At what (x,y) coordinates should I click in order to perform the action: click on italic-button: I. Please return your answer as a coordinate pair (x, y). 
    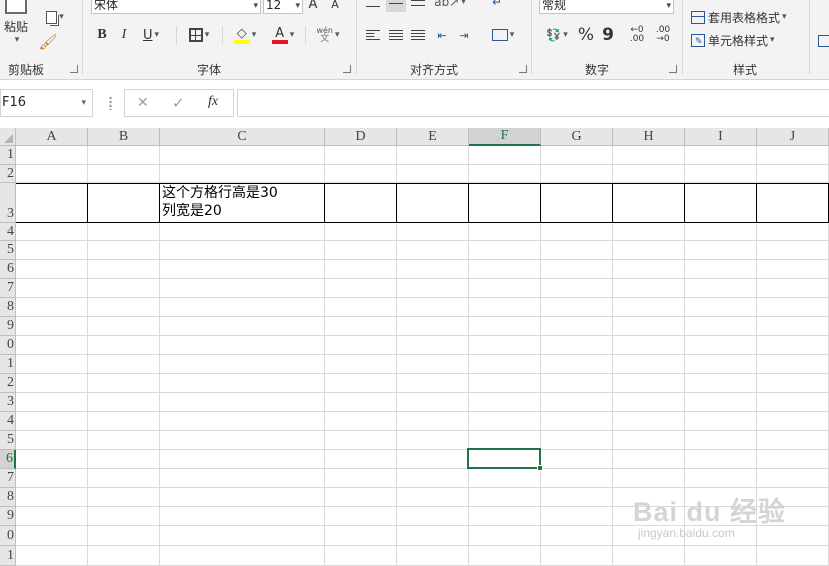
    Looking at the image, I should click on (124, 35).